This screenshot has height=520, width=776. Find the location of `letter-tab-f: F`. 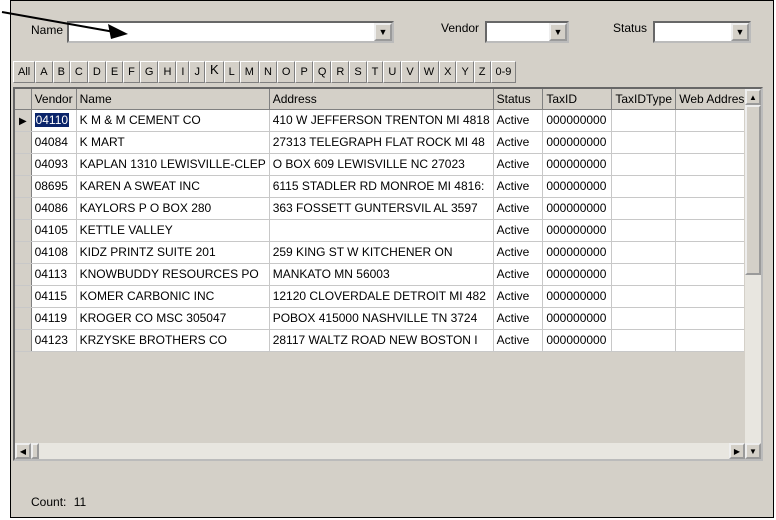

letter-tab-f: F is located at coordinates (131, 72).